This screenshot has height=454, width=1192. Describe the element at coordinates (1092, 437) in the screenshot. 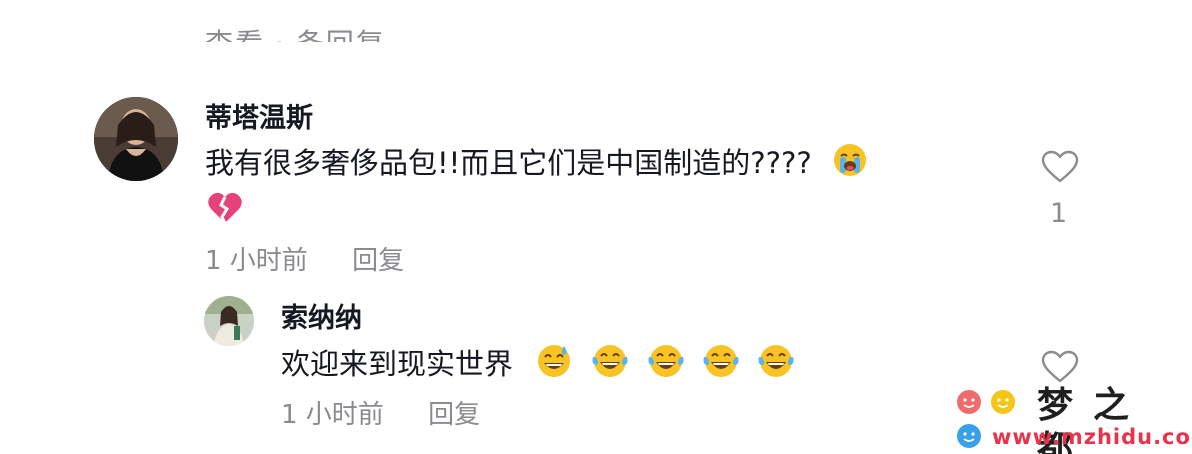

I see `watermark-url: www.mzhidu.com` at that location.